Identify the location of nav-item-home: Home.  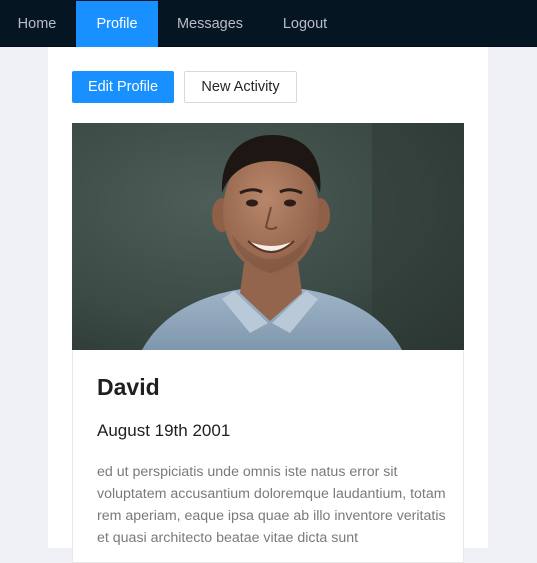
(37, 24).